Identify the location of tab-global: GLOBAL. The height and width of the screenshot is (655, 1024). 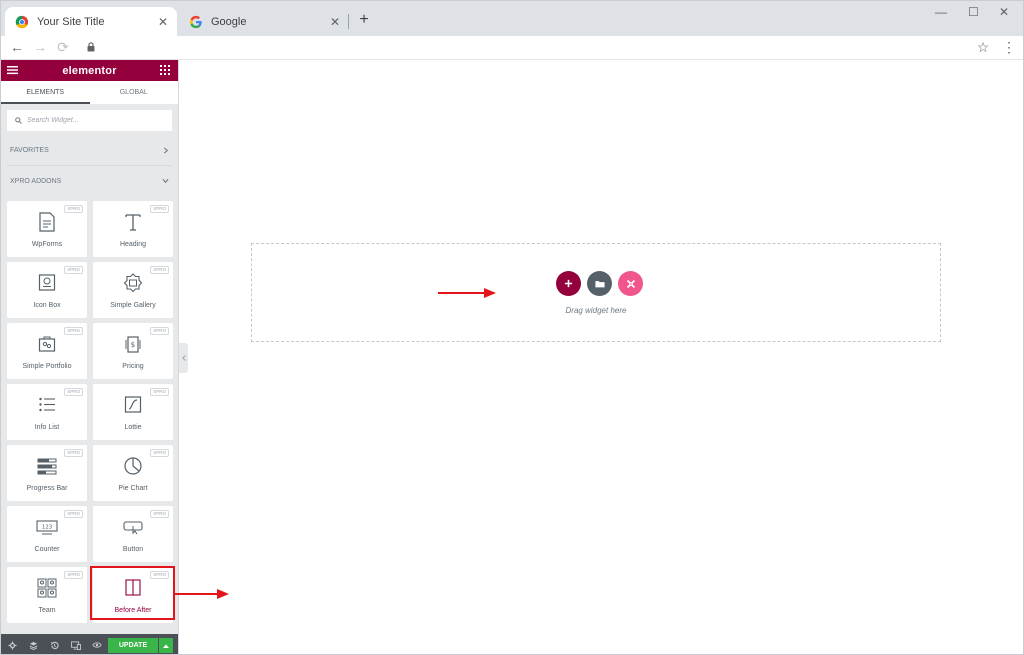
(134, 92).